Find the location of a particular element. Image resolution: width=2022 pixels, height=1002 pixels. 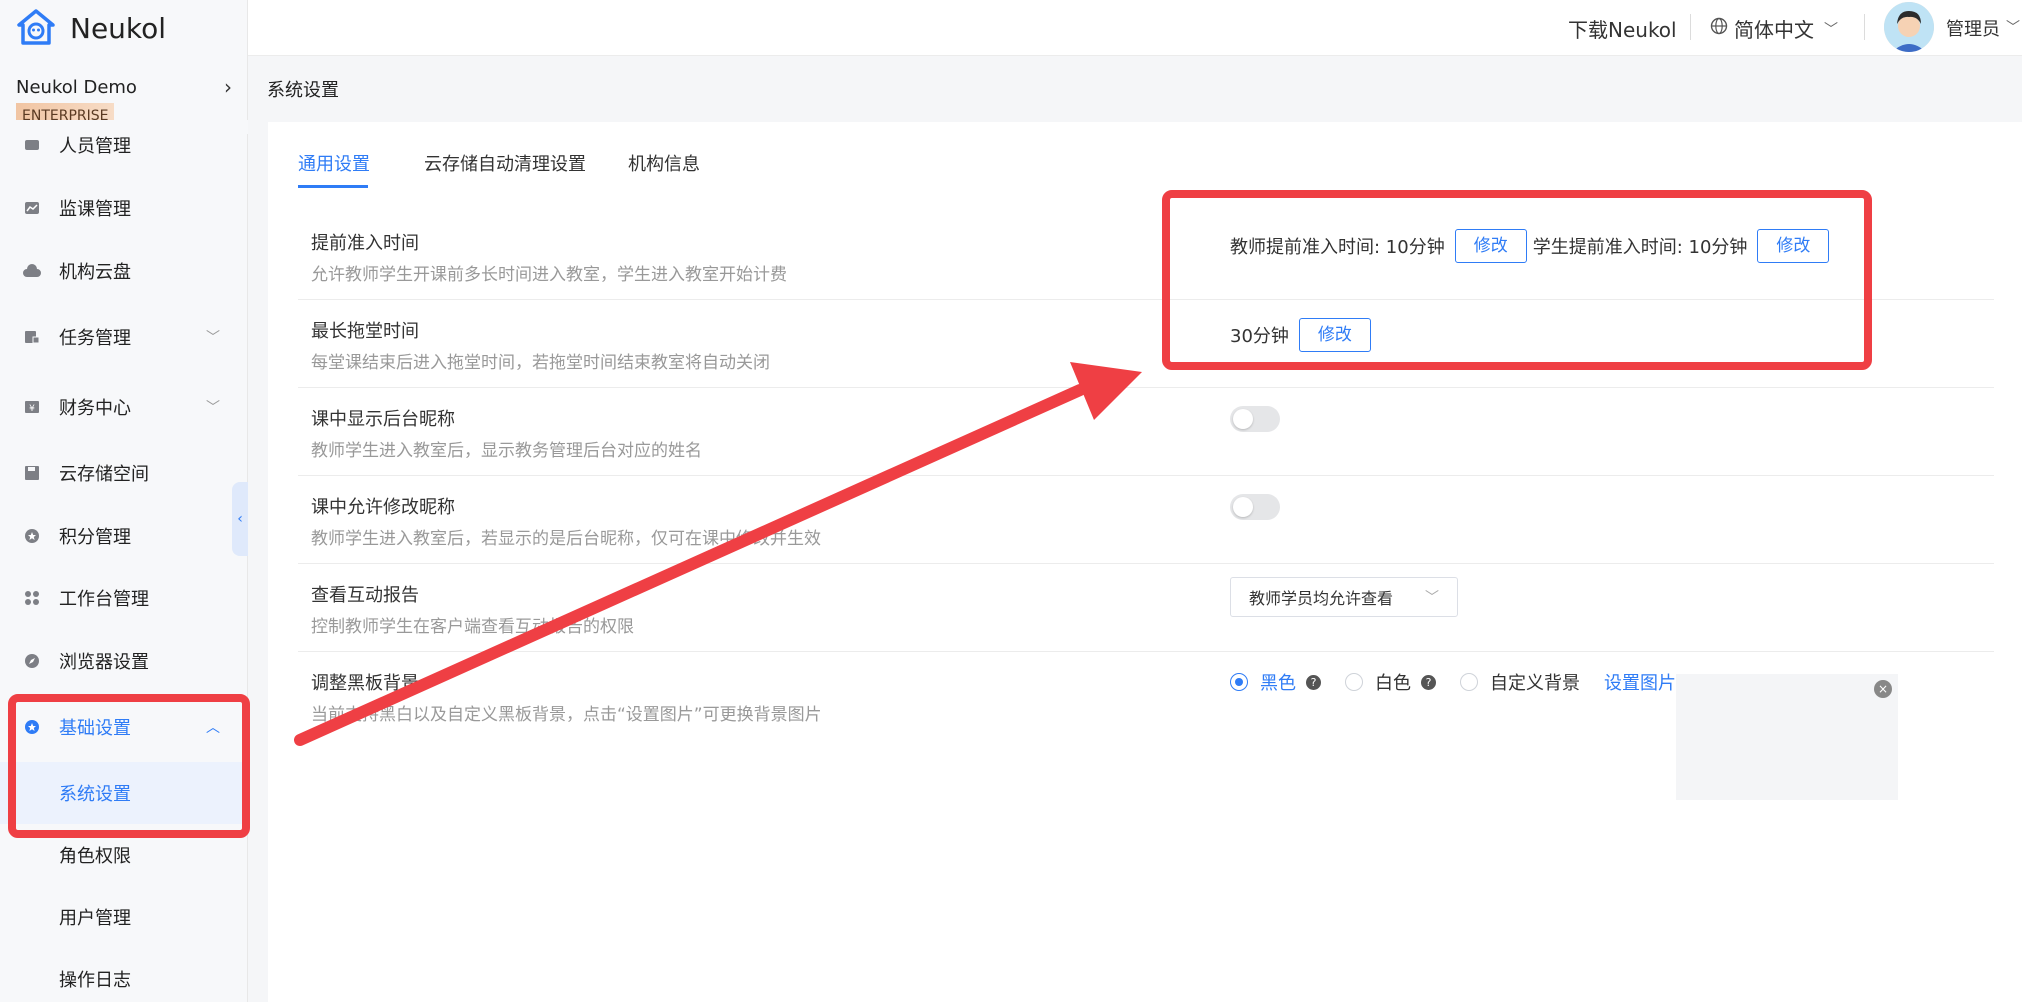

setting-description: 当前支持黑白以及自定义黑板背景，点击“设置图片”可更换背景图片 is located at coordinates (566, 715).